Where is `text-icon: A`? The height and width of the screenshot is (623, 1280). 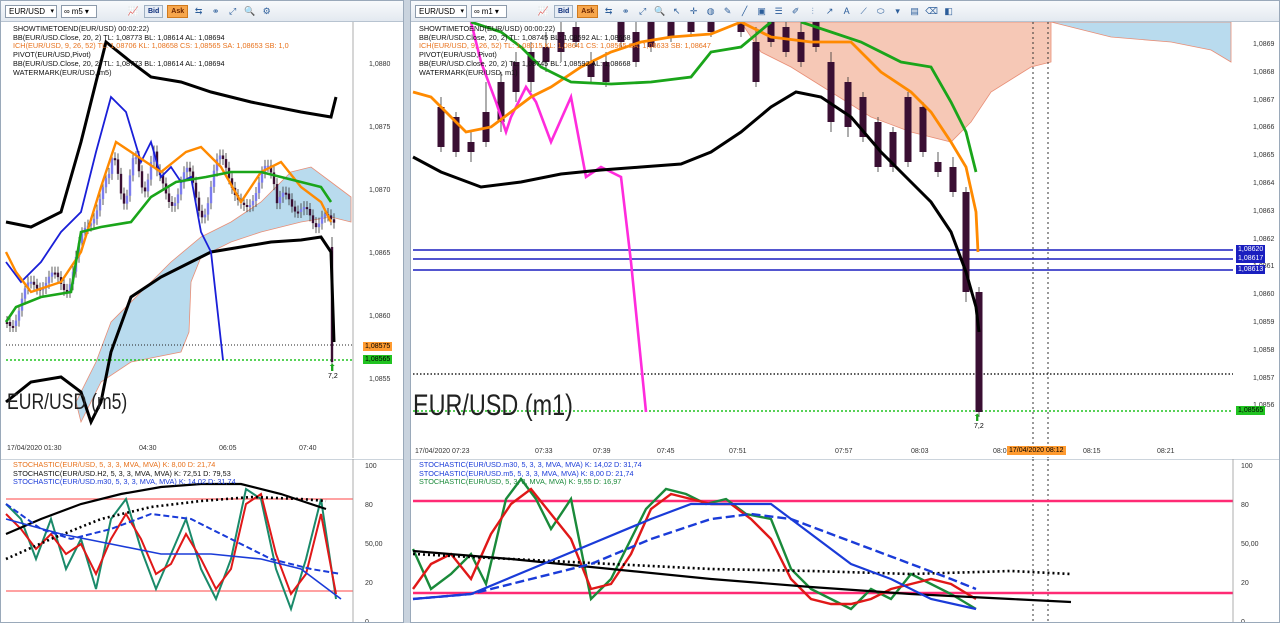 text-icon: A is located at coordinates (846, 11).